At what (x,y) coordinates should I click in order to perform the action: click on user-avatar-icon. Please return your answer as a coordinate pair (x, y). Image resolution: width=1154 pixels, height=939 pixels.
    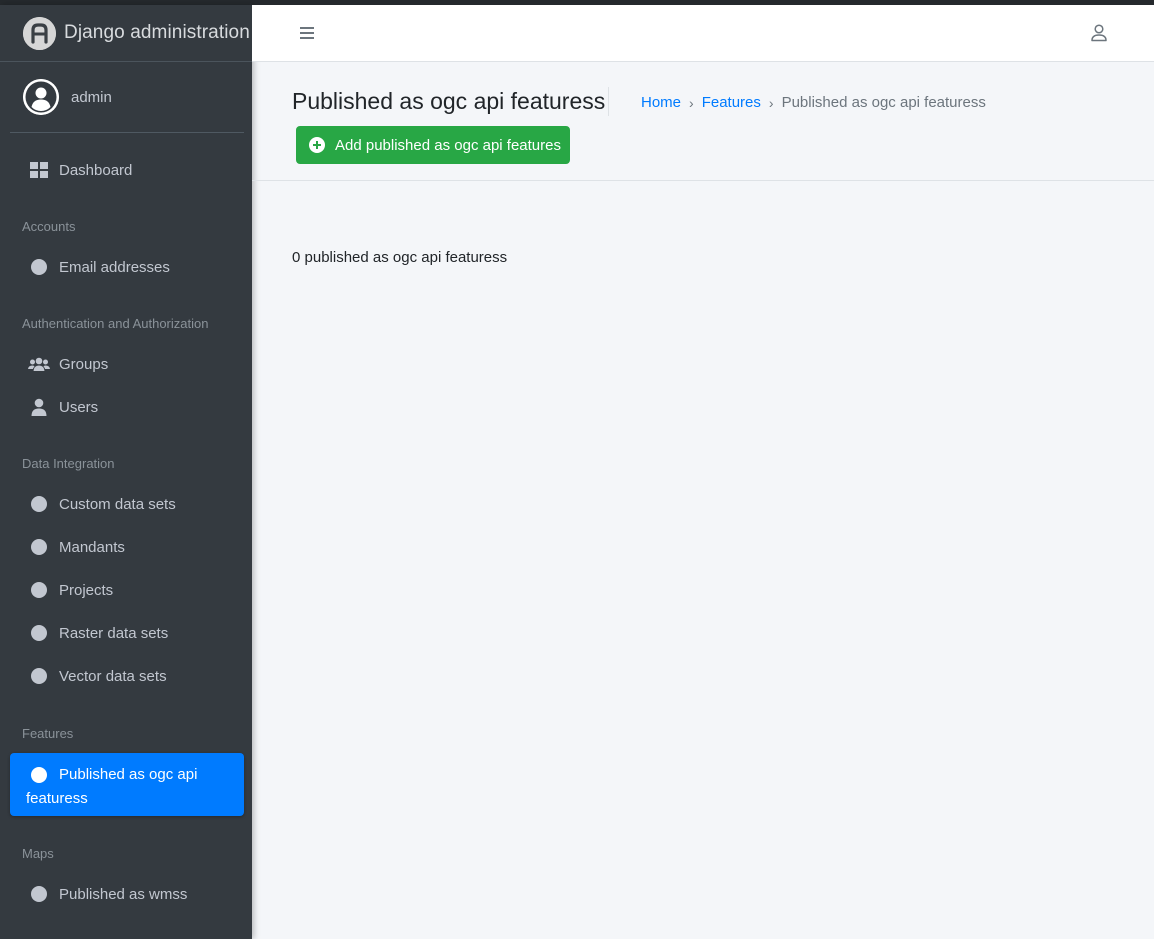
    Looking at the image, I should click on (41, 97).